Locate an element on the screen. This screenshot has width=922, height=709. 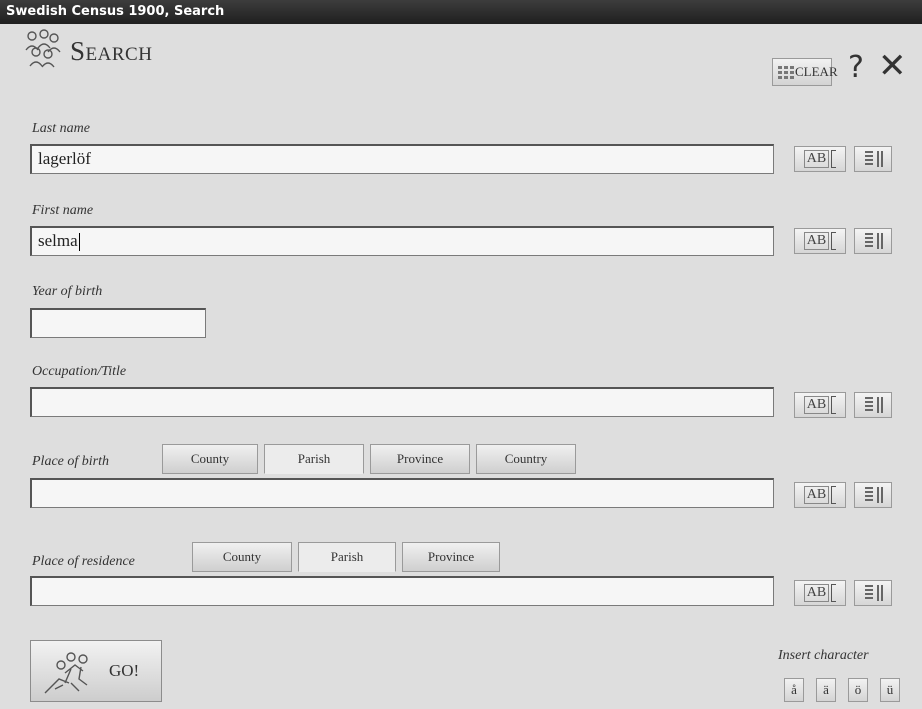
place-of-residence-label: Place of residence is located at coordinates (83, 561).